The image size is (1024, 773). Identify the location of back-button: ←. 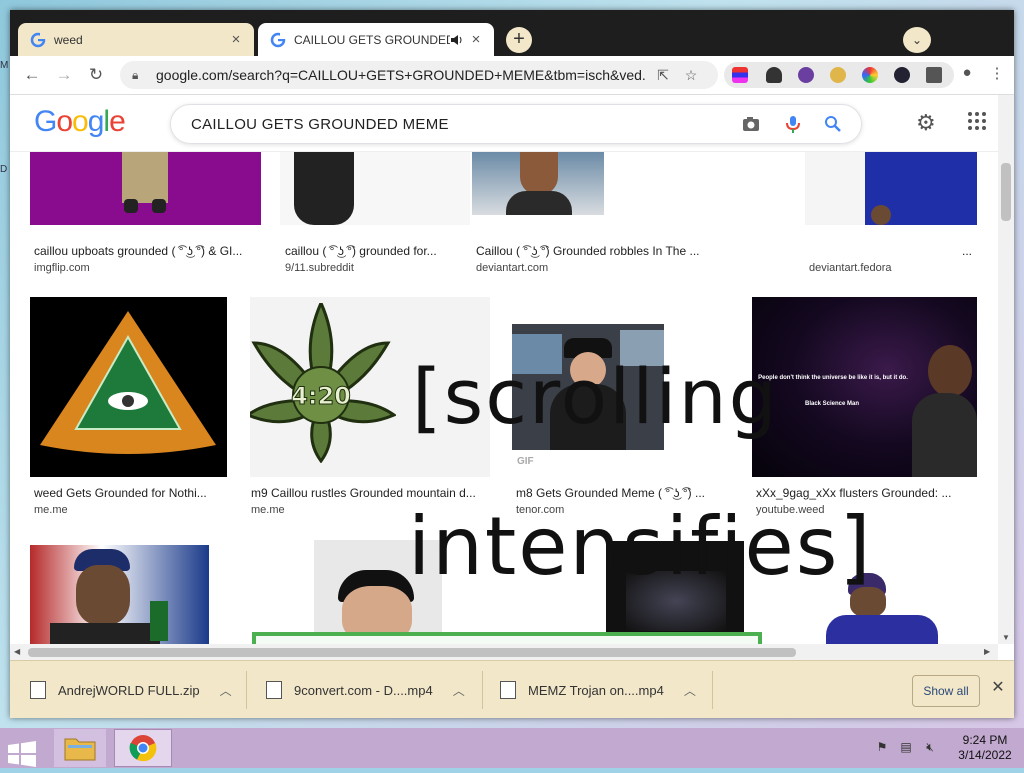
(32, 75).